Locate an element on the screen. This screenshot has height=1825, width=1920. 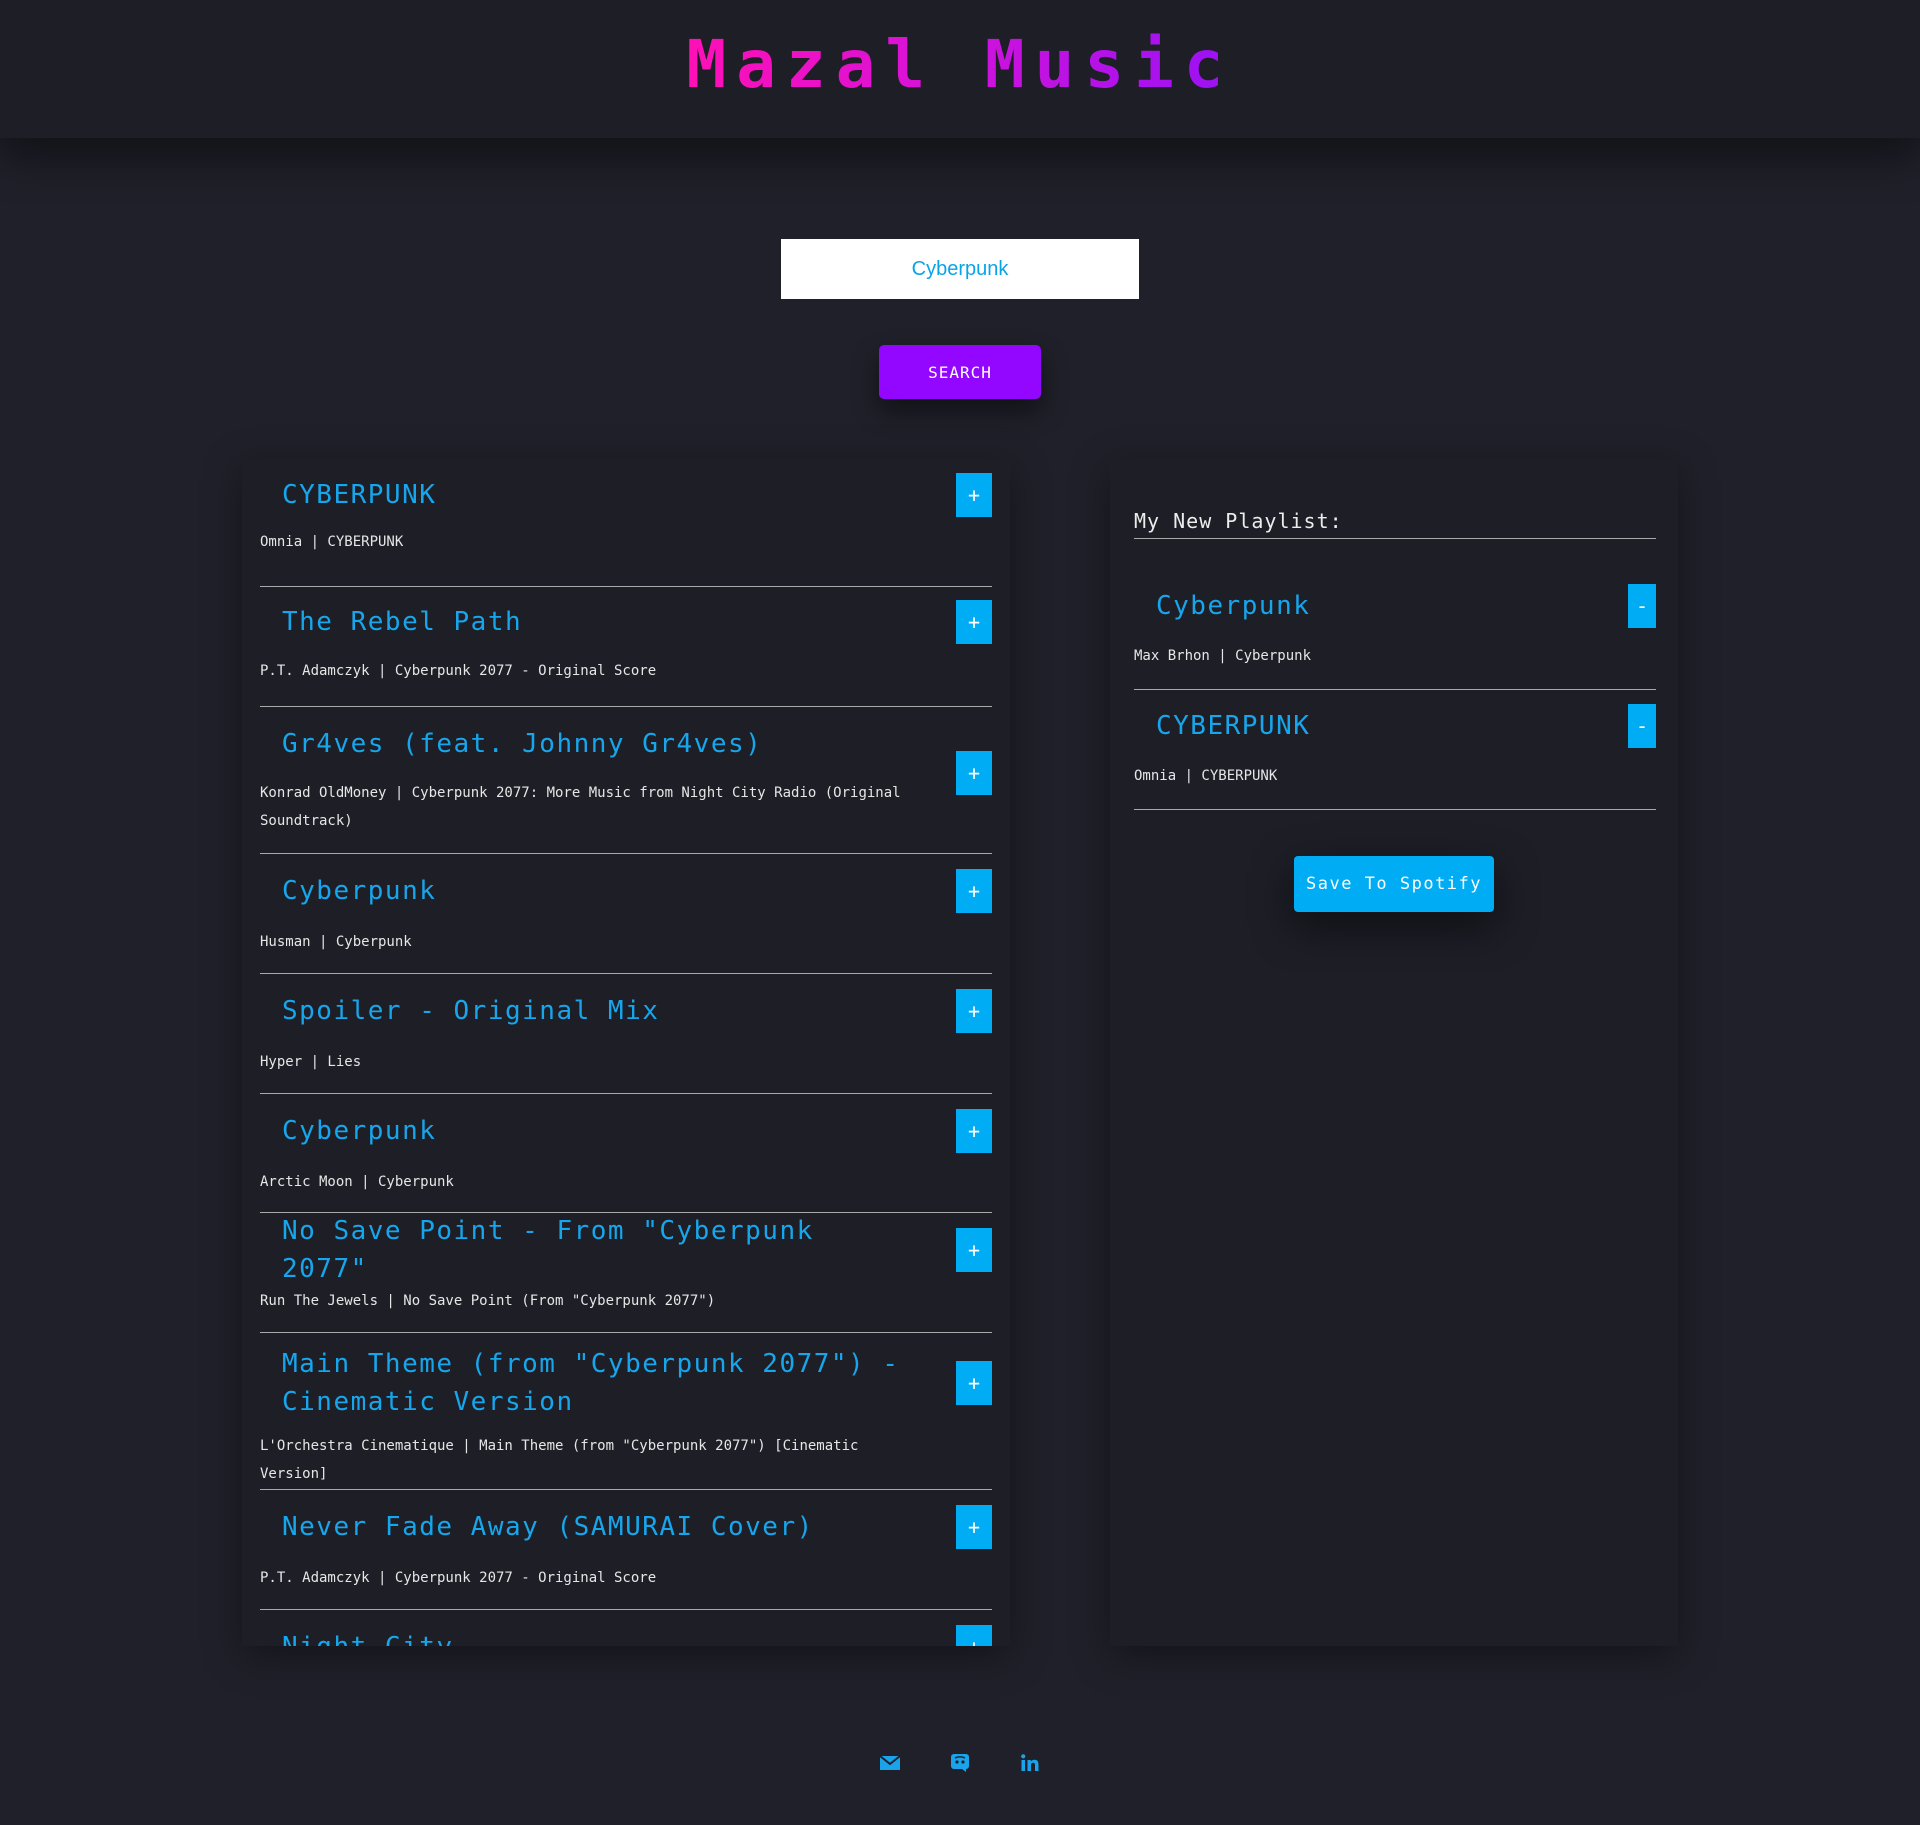
header: Mazal Music is located at coordinates (960, 69).